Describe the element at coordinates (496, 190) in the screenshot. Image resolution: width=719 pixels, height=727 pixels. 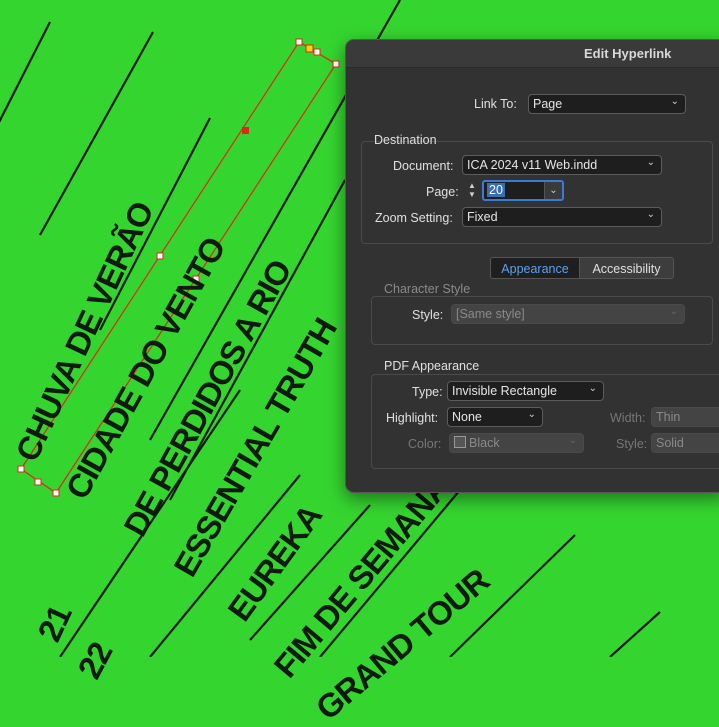
I see `page-input: 20` at that location.